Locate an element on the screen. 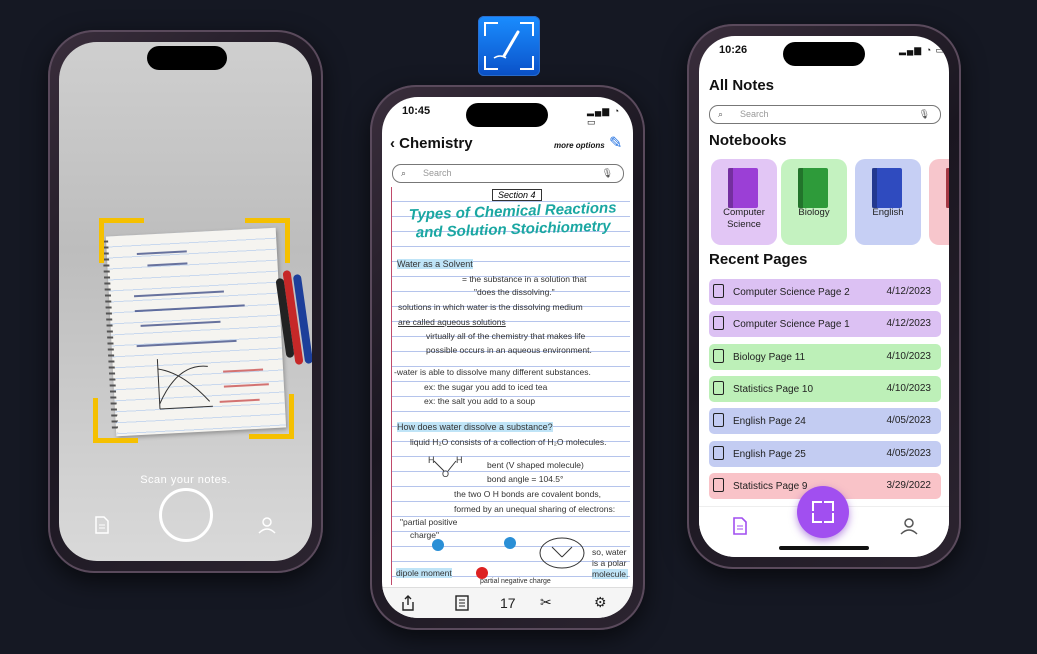 The image size is (1037, 654). note-line: ex: the salt you add to a soup is located at coordinates (480, 401).